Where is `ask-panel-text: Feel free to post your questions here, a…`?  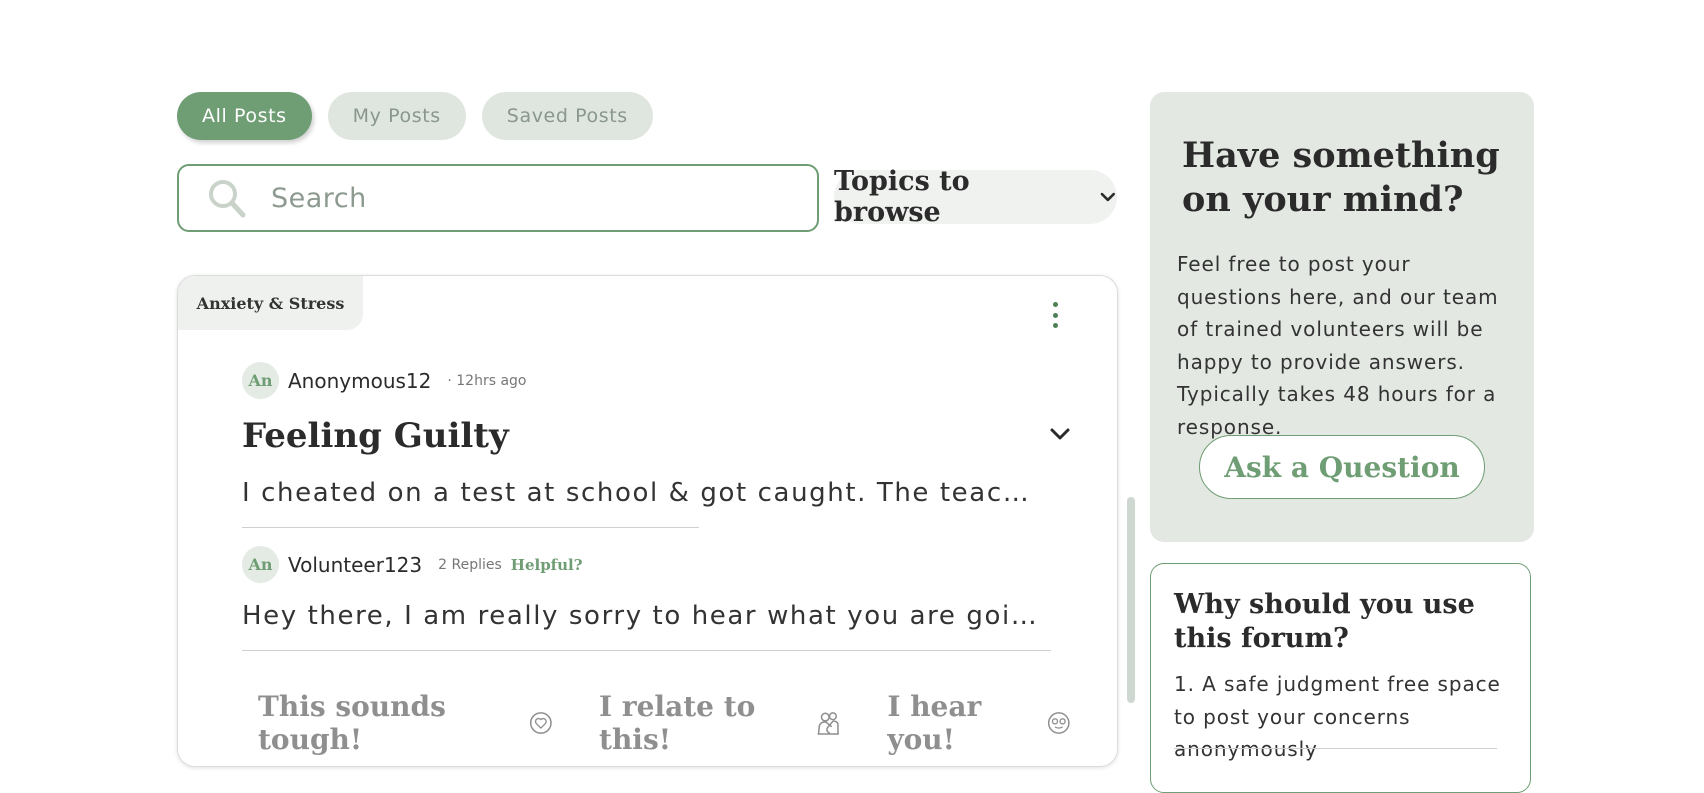 ask-panel-text: Feel free to post your questions here, a… is located at coordinates (1338, 345).